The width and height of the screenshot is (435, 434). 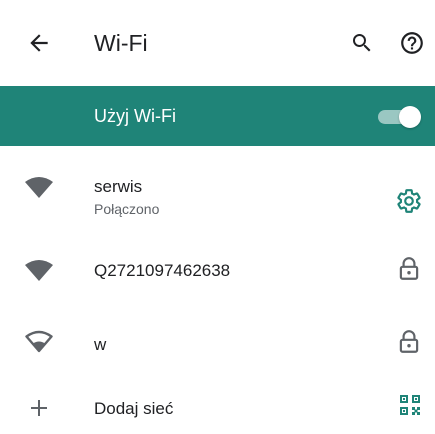 I want to click on add-network-label: Dodaj sieć, so click(x=134, y=408).